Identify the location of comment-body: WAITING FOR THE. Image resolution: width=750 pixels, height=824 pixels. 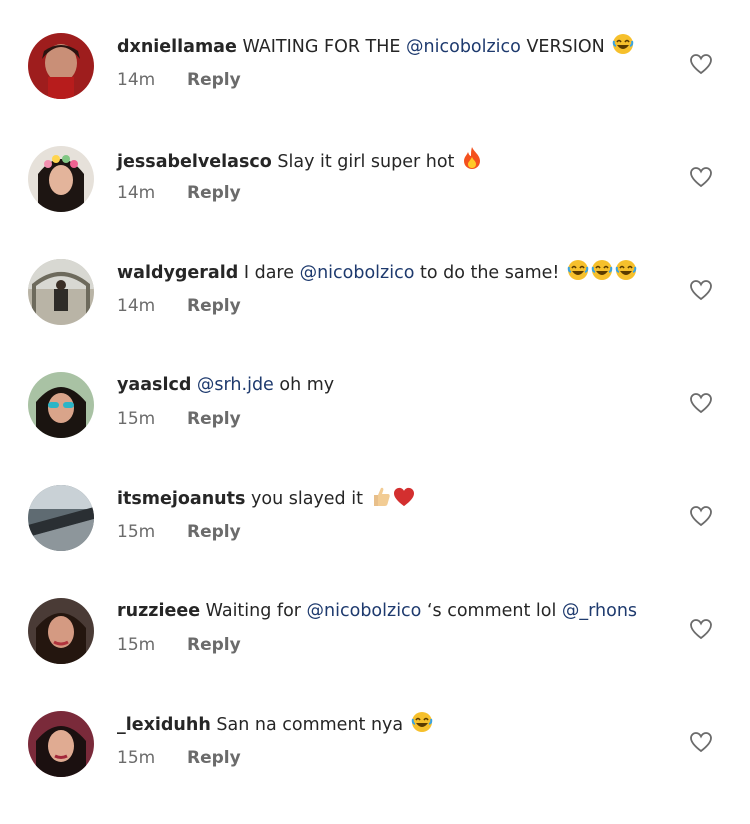
(324, 47).